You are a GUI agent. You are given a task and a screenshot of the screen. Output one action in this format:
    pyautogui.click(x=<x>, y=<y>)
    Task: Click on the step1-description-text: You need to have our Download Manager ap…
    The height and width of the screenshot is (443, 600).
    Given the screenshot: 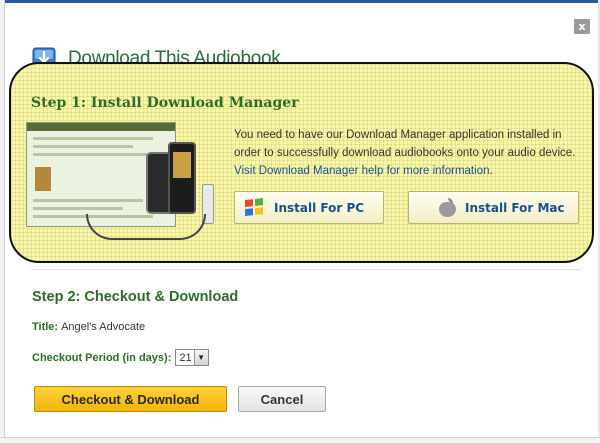 What is the action you would take?
    pyautogui.click(x=405, y=144)
    